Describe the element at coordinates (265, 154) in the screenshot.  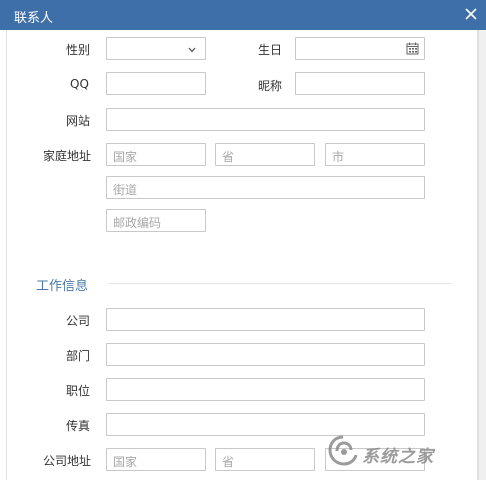
I see `home-province-input: 省` at that location.